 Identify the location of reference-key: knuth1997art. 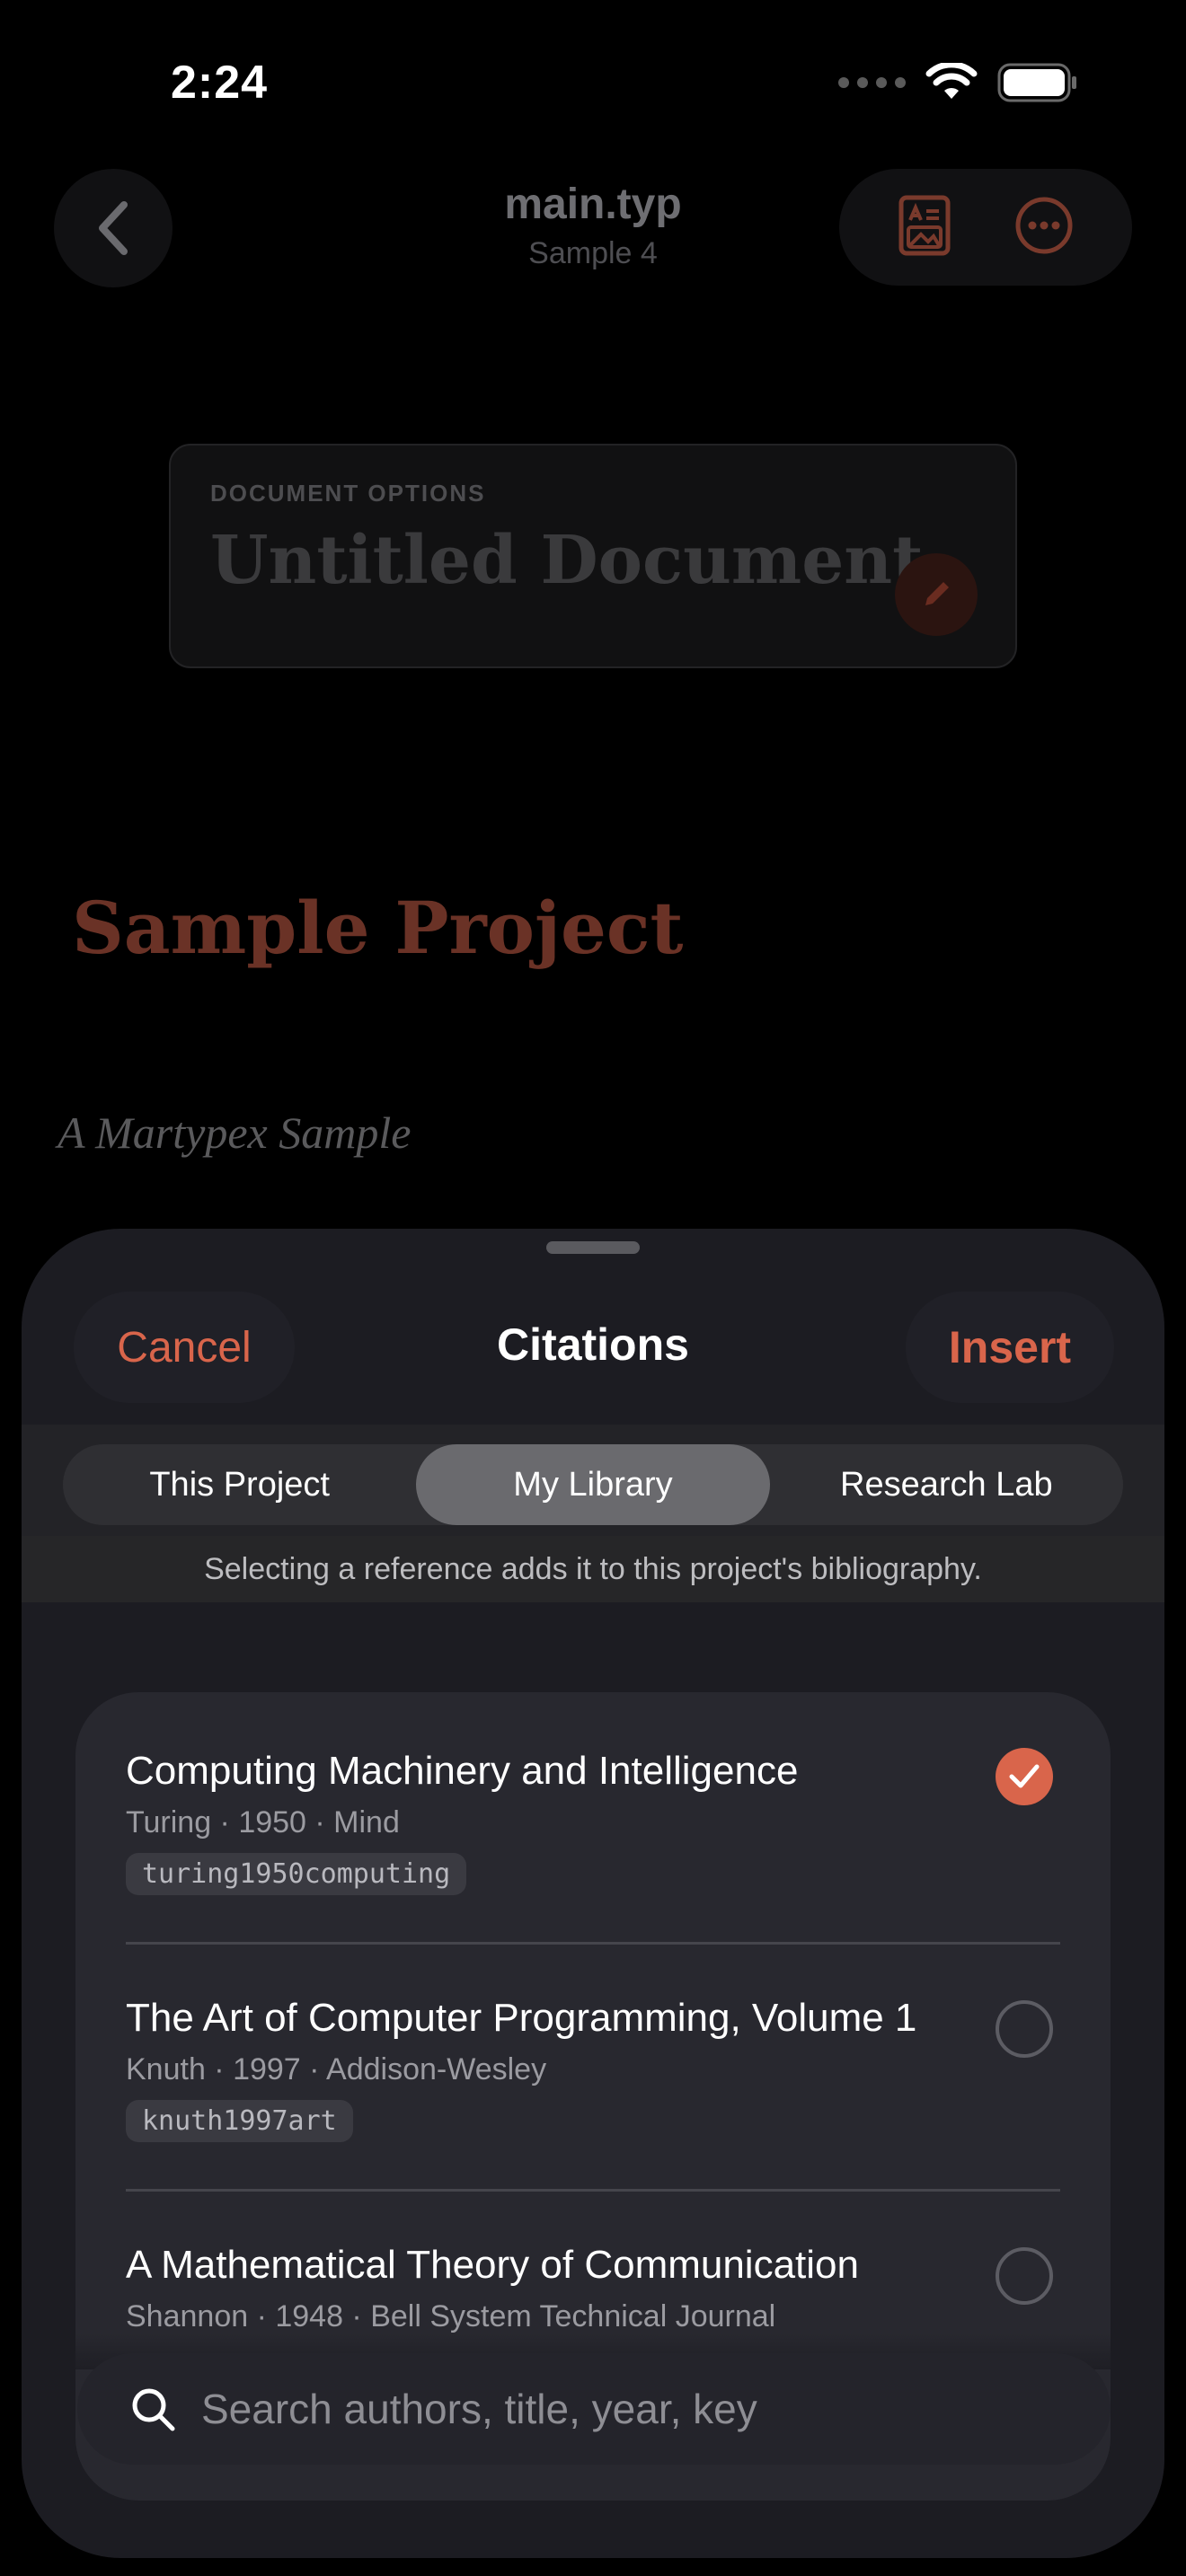
(239, 2121).